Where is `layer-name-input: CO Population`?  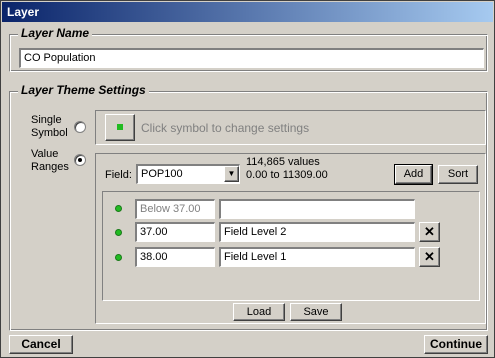 layer-name-input: CO Population is located at coordinates (251, 58).